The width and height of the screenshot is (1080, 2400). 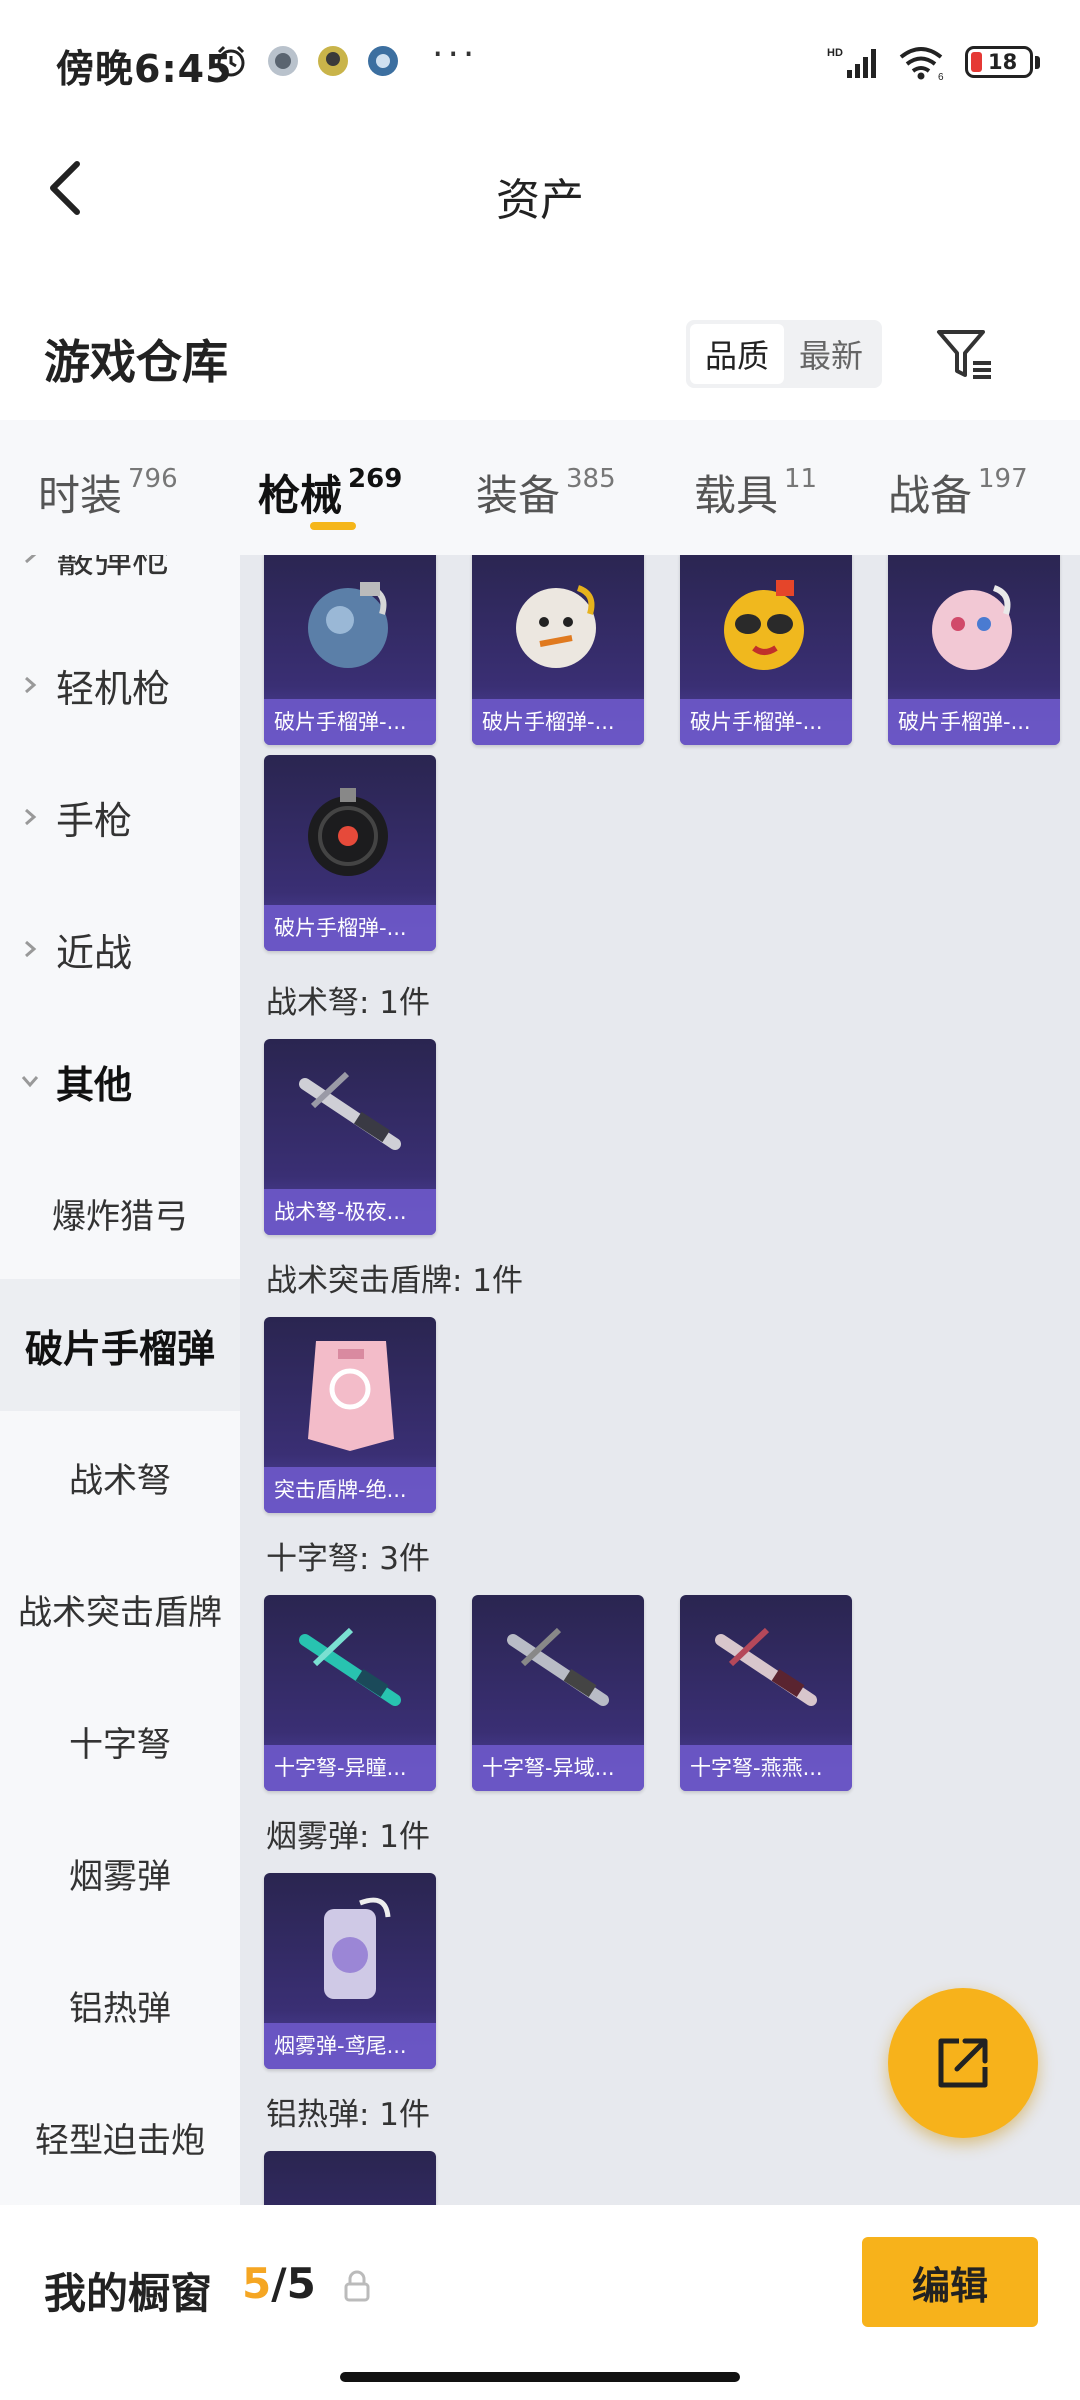 What do you see at coordinates (113, 568) in the screenshot?
I see `sidebar-item-label: 霰弹枪` at bounding box center [113, 568].